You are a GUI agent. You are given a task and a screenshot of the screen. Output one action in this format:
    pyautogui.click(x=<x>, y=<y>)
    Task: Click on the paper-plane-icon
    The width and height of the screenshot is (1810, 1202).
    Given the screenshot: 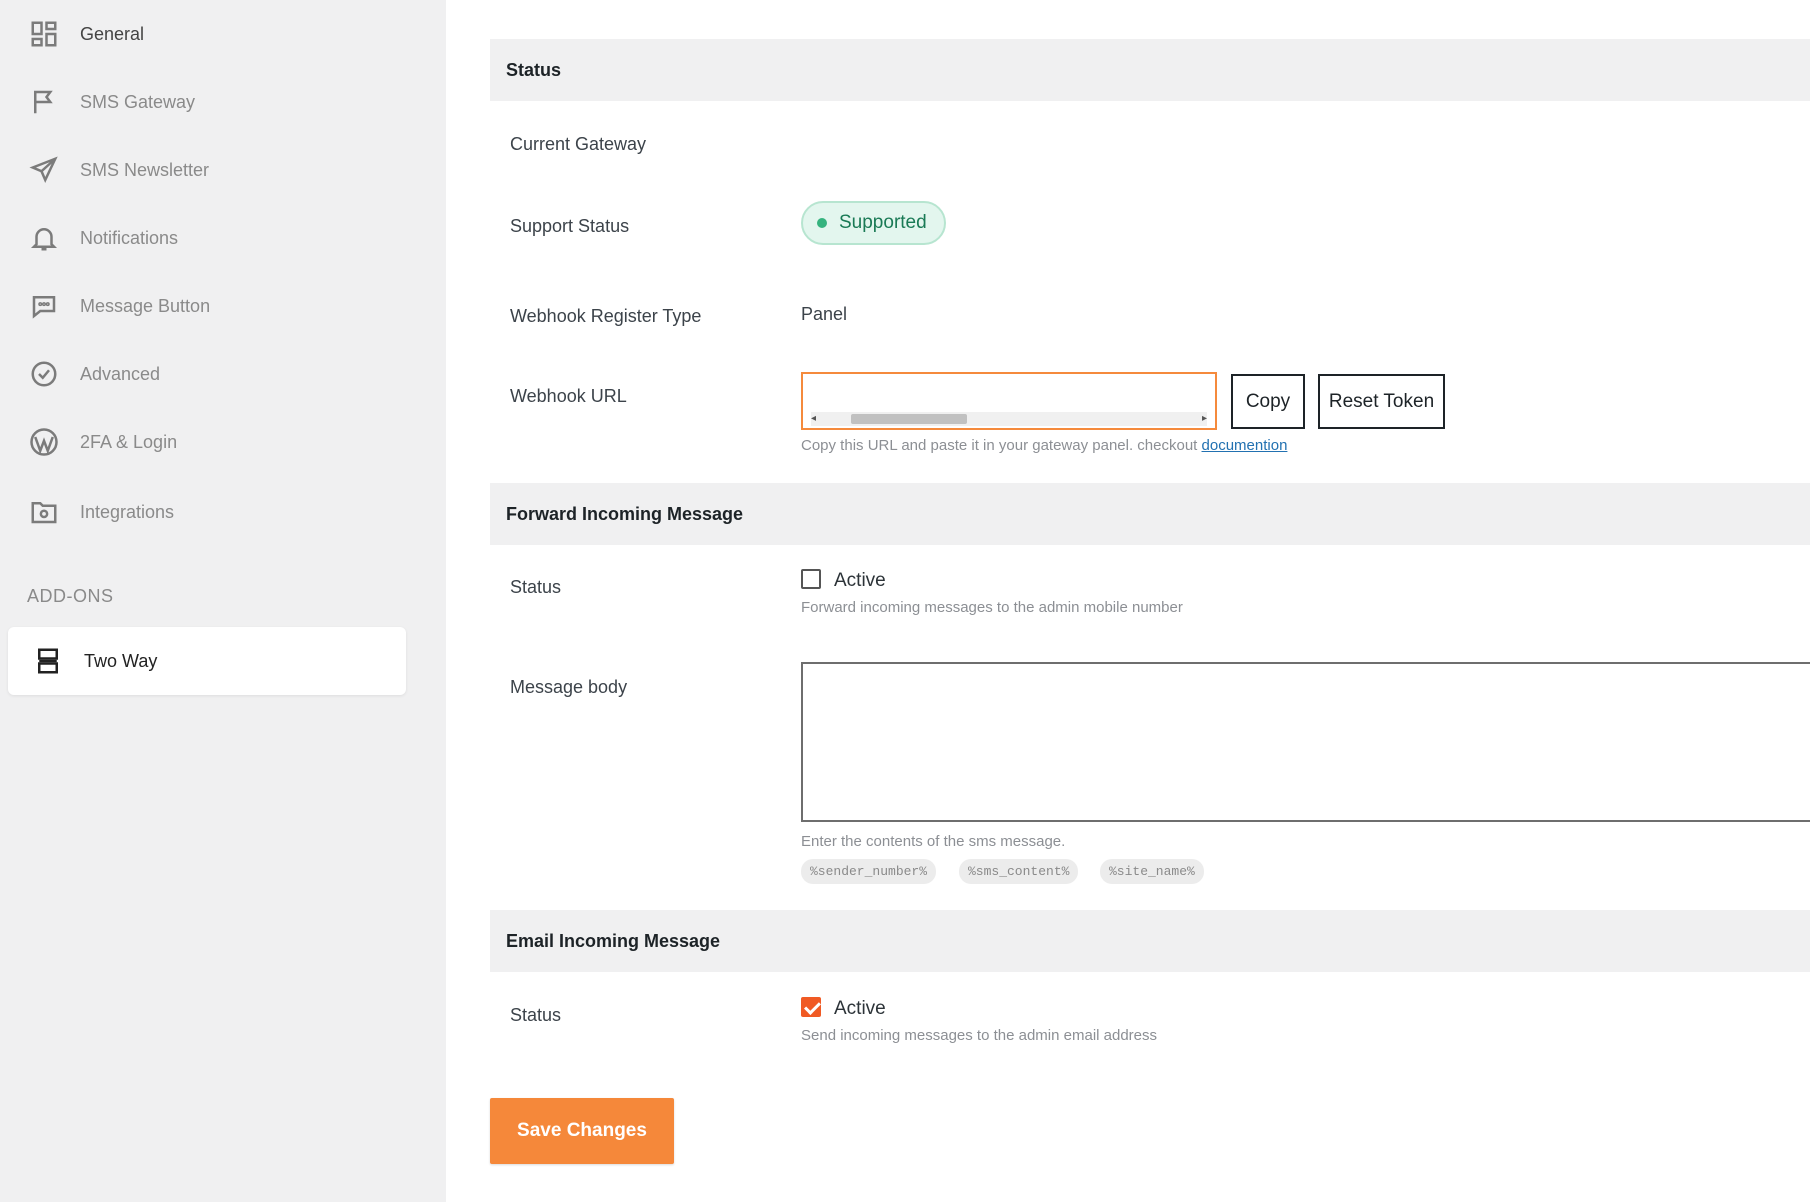 What is the action you would take?
    pyautogui.click(x=44, y=170)
    